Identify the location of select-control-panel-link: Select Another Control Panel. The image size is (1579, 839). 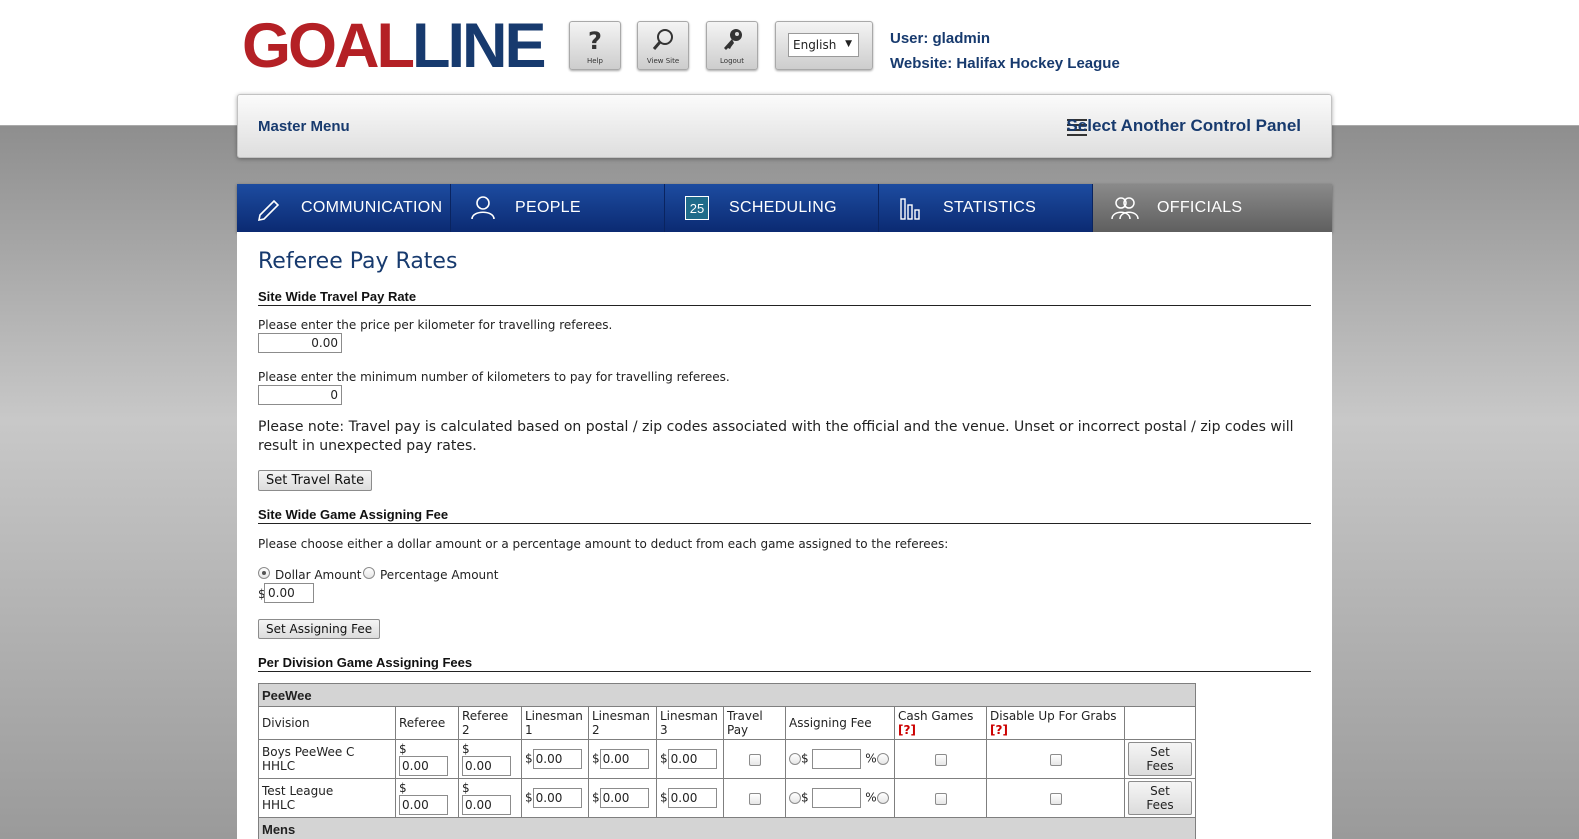
(1183, 126).